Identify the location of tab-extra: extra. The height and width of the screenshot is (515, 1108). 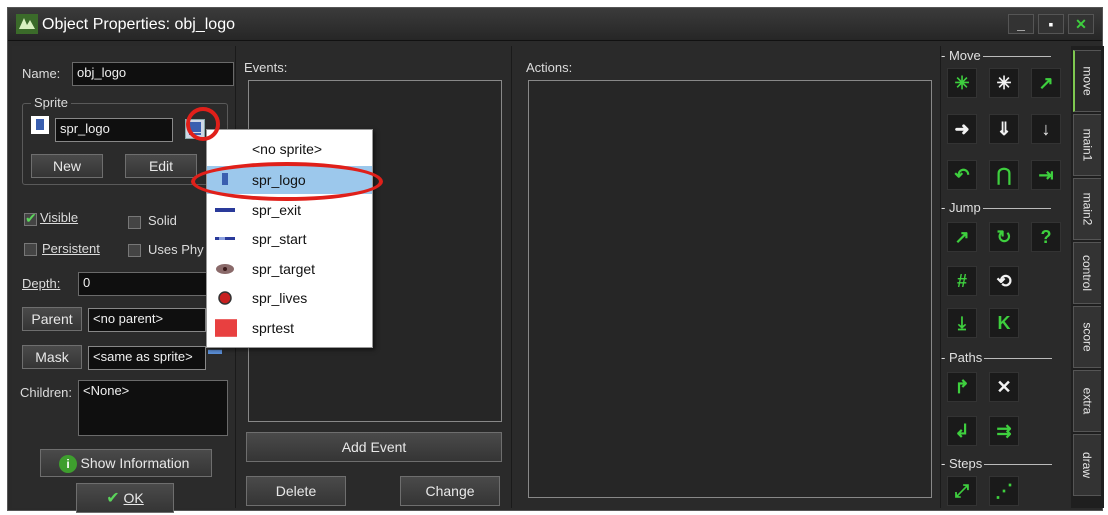
(1087, 401).